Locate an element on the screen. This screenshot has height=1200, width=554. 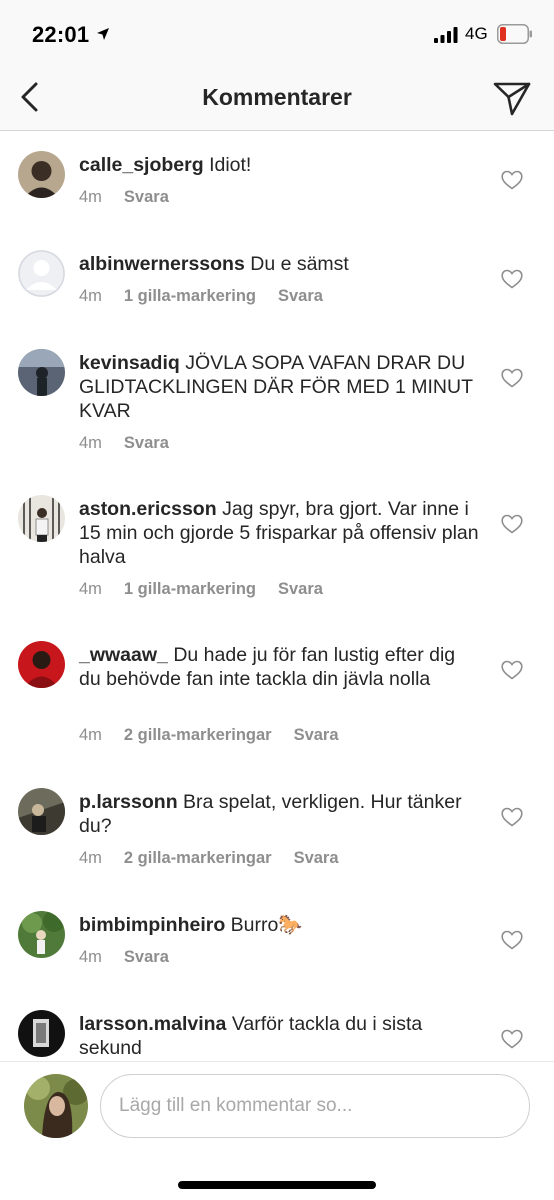
navigation-bar: Kommentarer is located at coordinates (277, 98).